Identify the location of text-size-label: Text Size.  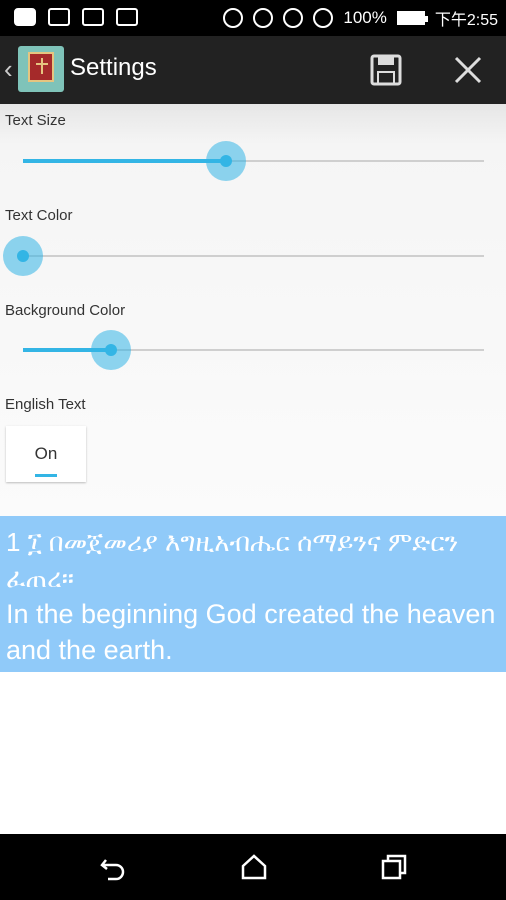
(35, 120).